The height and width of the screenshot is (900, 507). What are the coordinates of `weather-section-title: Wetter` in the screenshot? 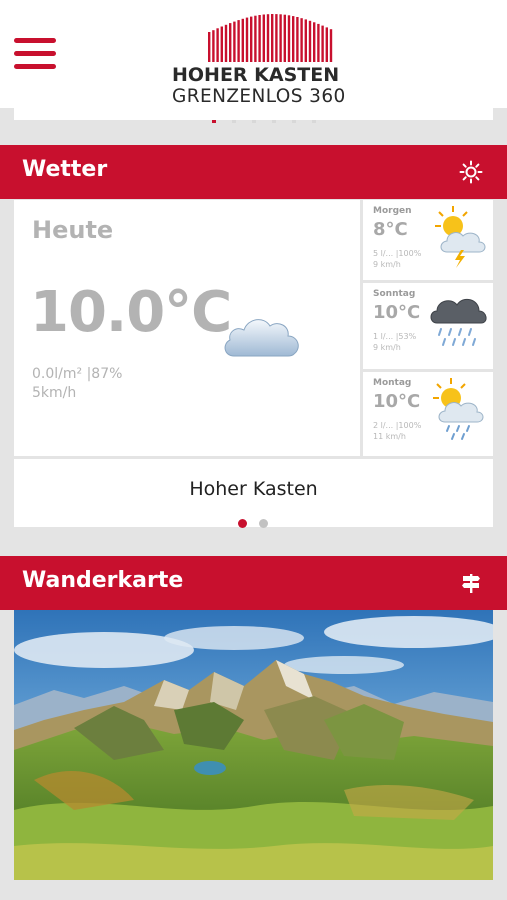 It's located at (65, 169).